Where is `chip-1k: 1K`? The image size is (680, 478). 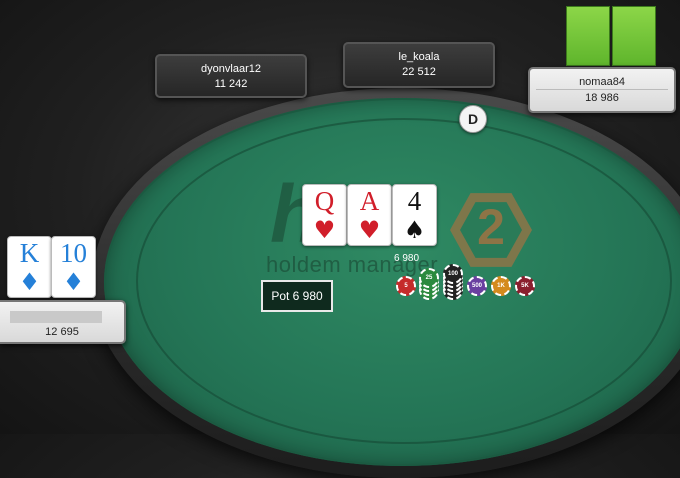 chip-1k: 1K is located at coordinates (501, 286).